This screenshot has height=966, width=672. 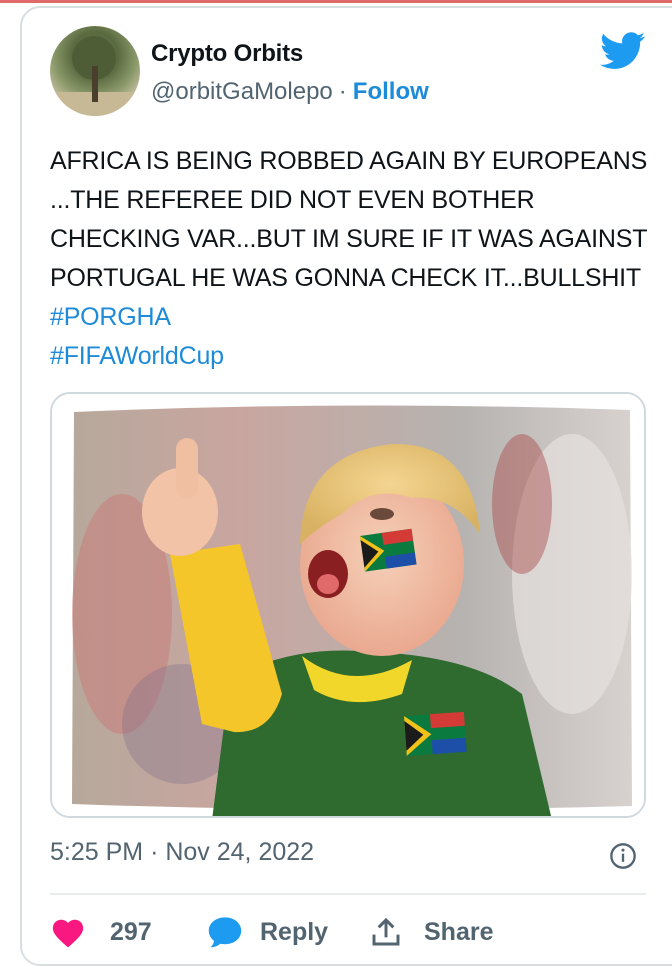 What do you see at coordinates (386, 931) in the screenshot?
I see `share-upload-icon` at bounding box center [386, 931].